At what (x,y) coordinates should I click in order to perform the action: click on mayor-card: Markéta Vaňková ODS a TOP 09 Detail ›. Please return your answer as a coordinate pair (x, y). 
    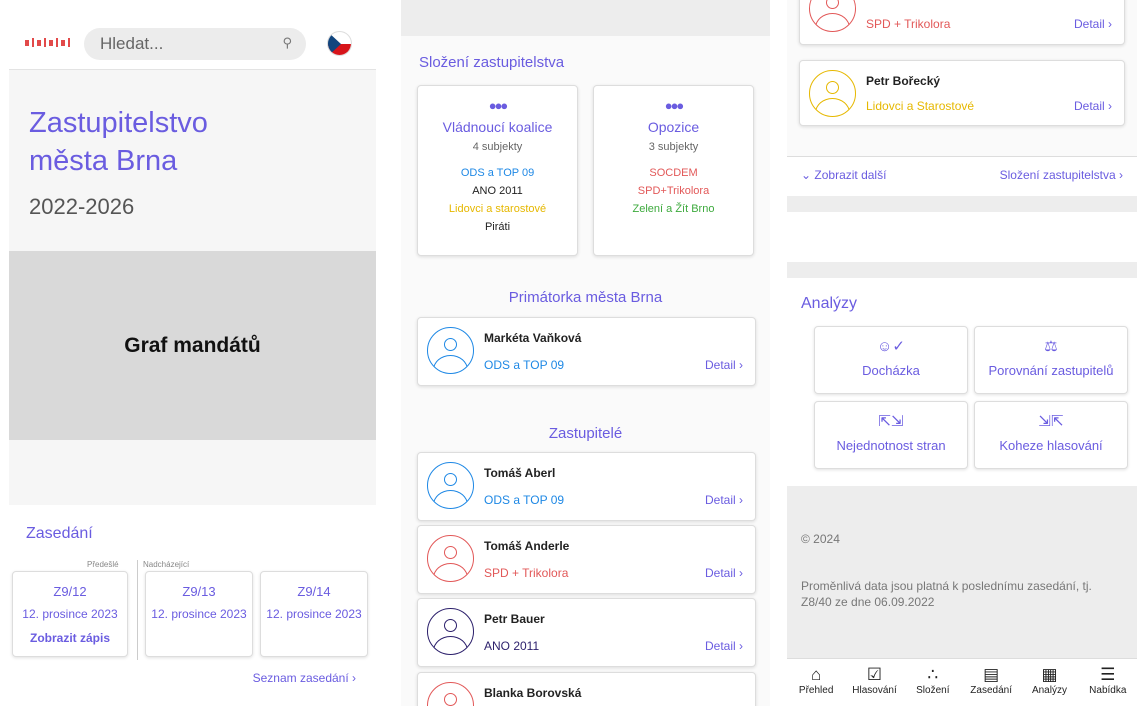
    Looking at the image, I should click on (586, 351).